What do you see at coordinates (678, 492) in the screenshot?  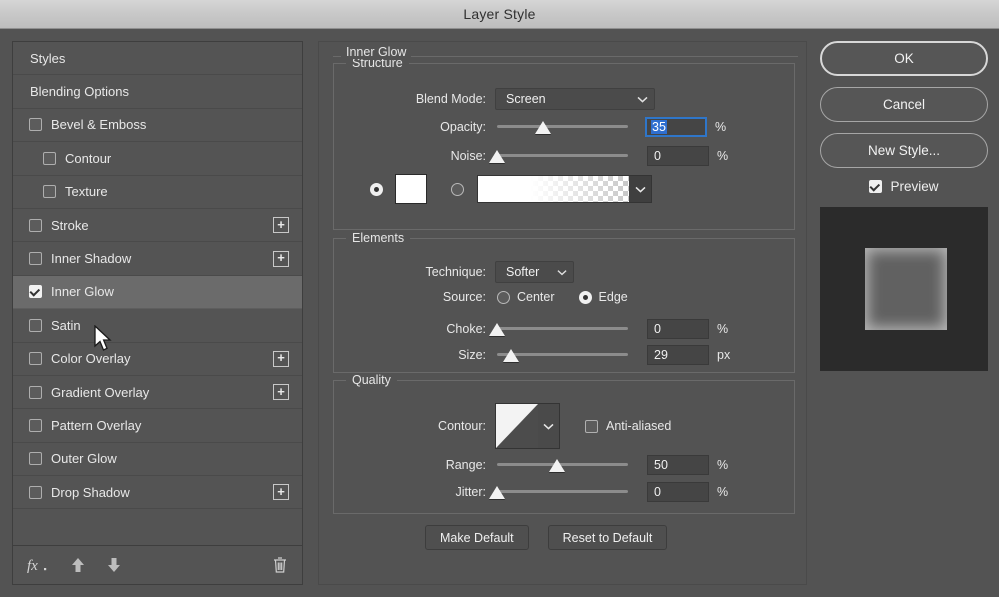 I see `jitter-input: 0` at bounding box center [678, 492].